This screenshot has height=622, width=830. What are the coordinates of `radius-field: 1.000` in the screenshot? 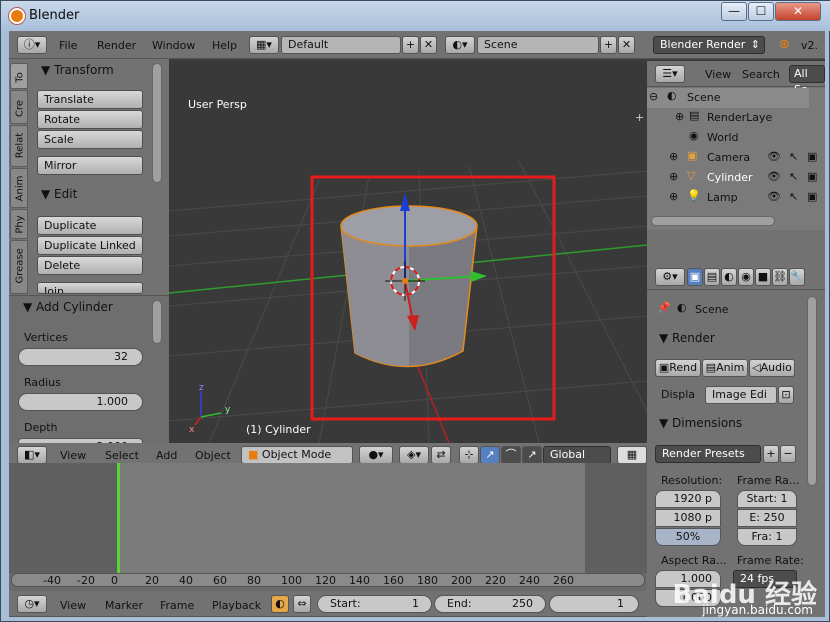 It's located at (80, 402).